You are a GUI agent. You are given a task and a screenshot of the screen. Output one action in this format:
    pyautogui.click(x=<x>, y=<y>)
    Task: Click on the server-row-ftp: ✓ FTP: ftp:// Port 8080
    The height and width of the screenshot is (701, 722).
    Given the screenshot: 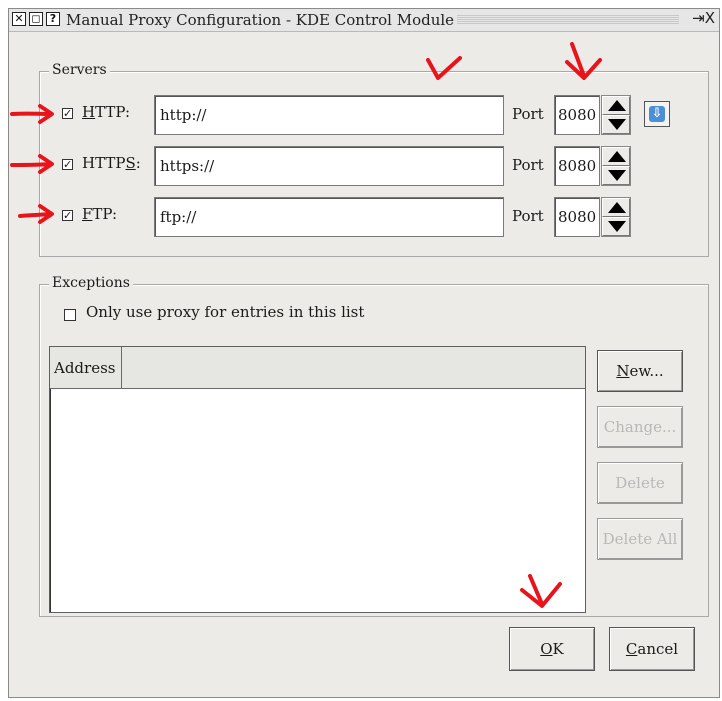 What is the action you would take?
    pyautogui.click(x=374, y=217)
    